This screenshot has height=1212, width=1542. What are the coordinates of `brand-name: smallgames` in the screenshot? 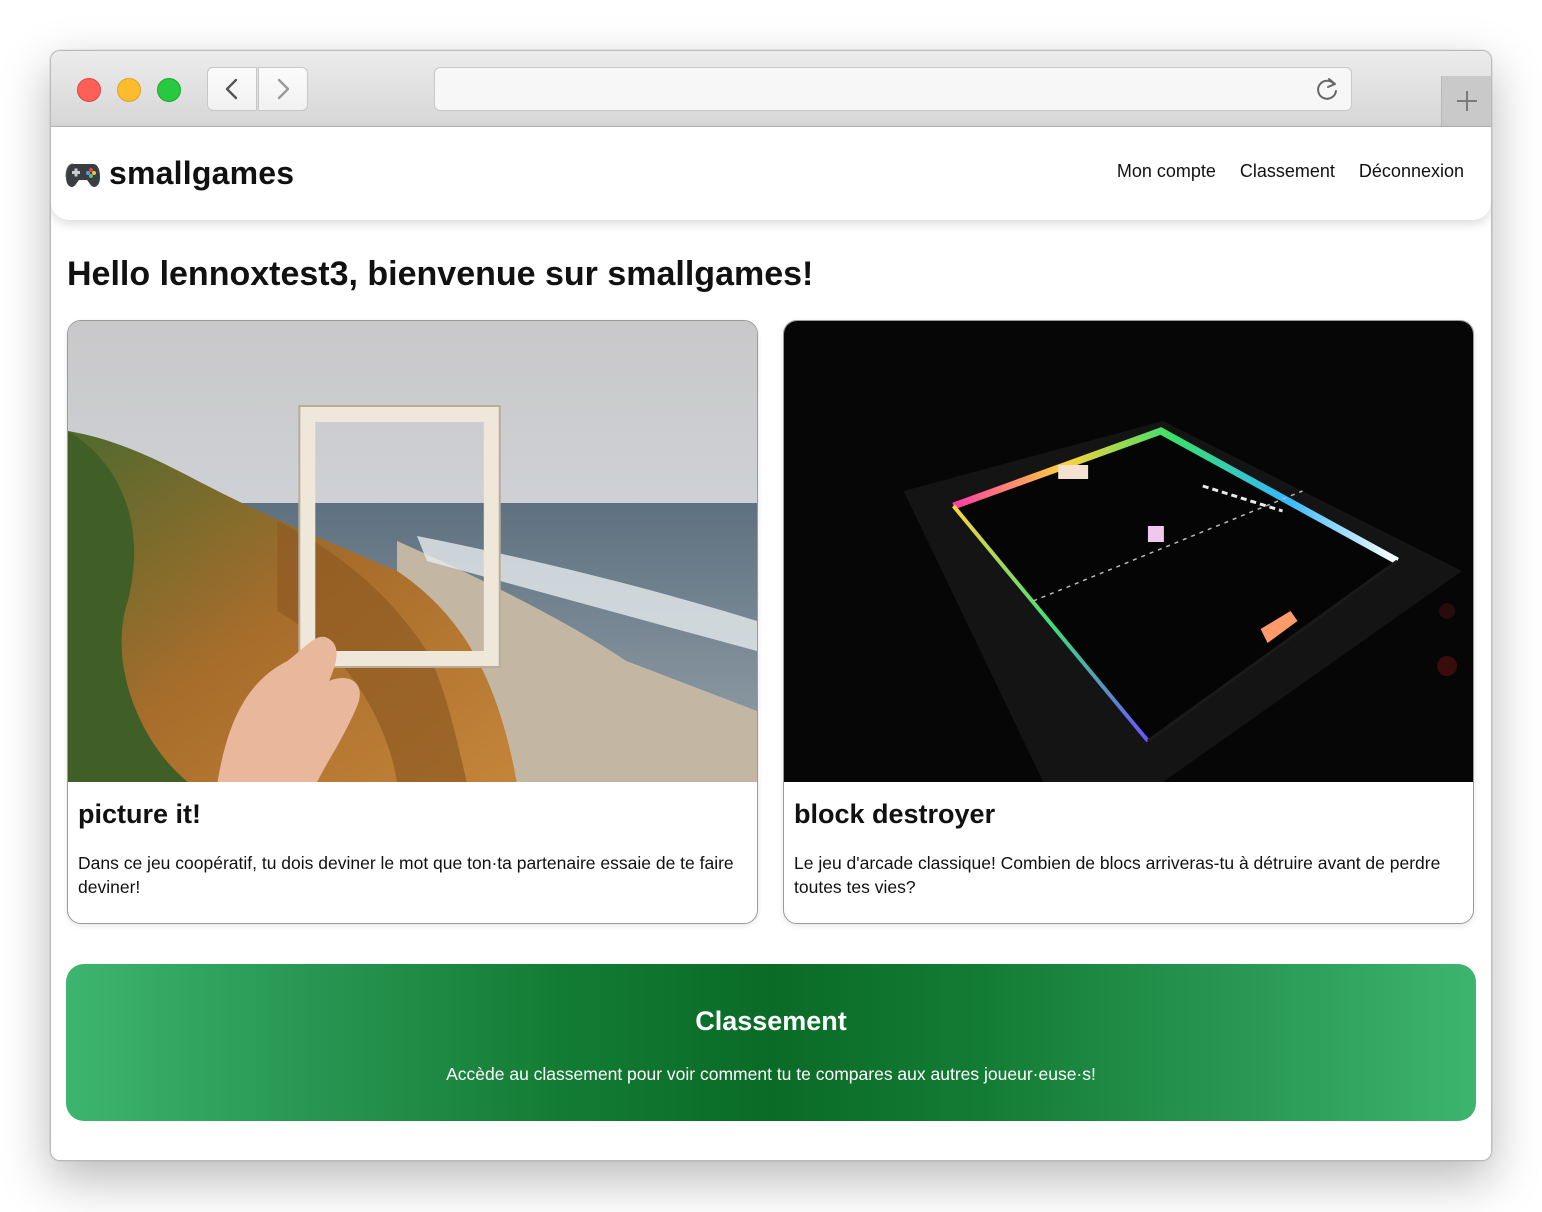 It's located at (202, 173).